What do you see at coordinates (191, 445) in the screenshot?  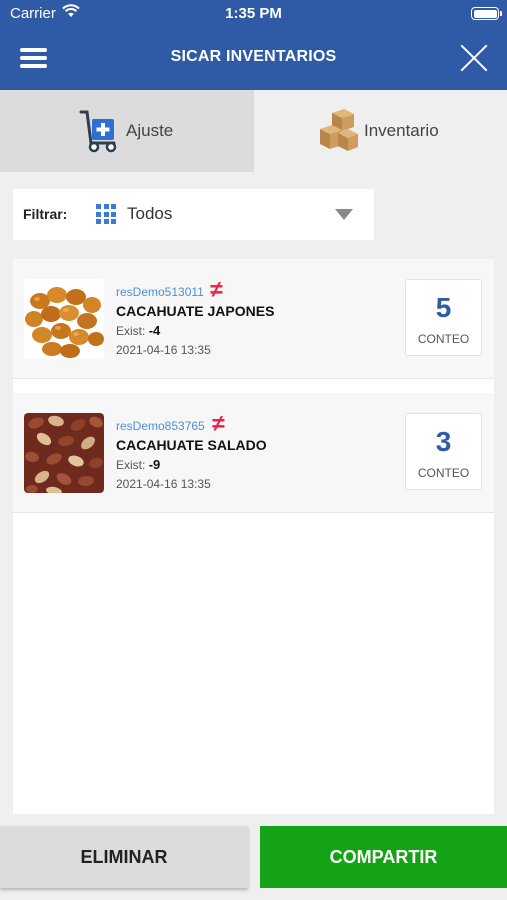 I see `product-name: CACAHUATE SALADO` at bounding box center [191, 445].